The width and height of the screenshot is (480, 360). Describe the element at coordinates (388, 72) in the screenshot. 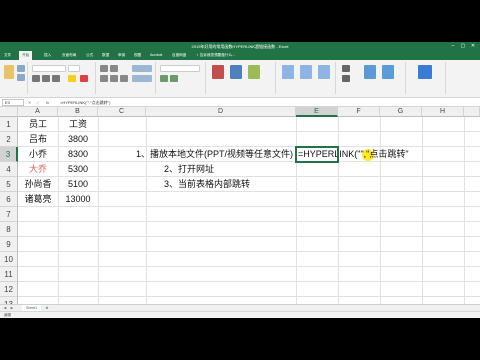

I see `find-select-icon` at that location.